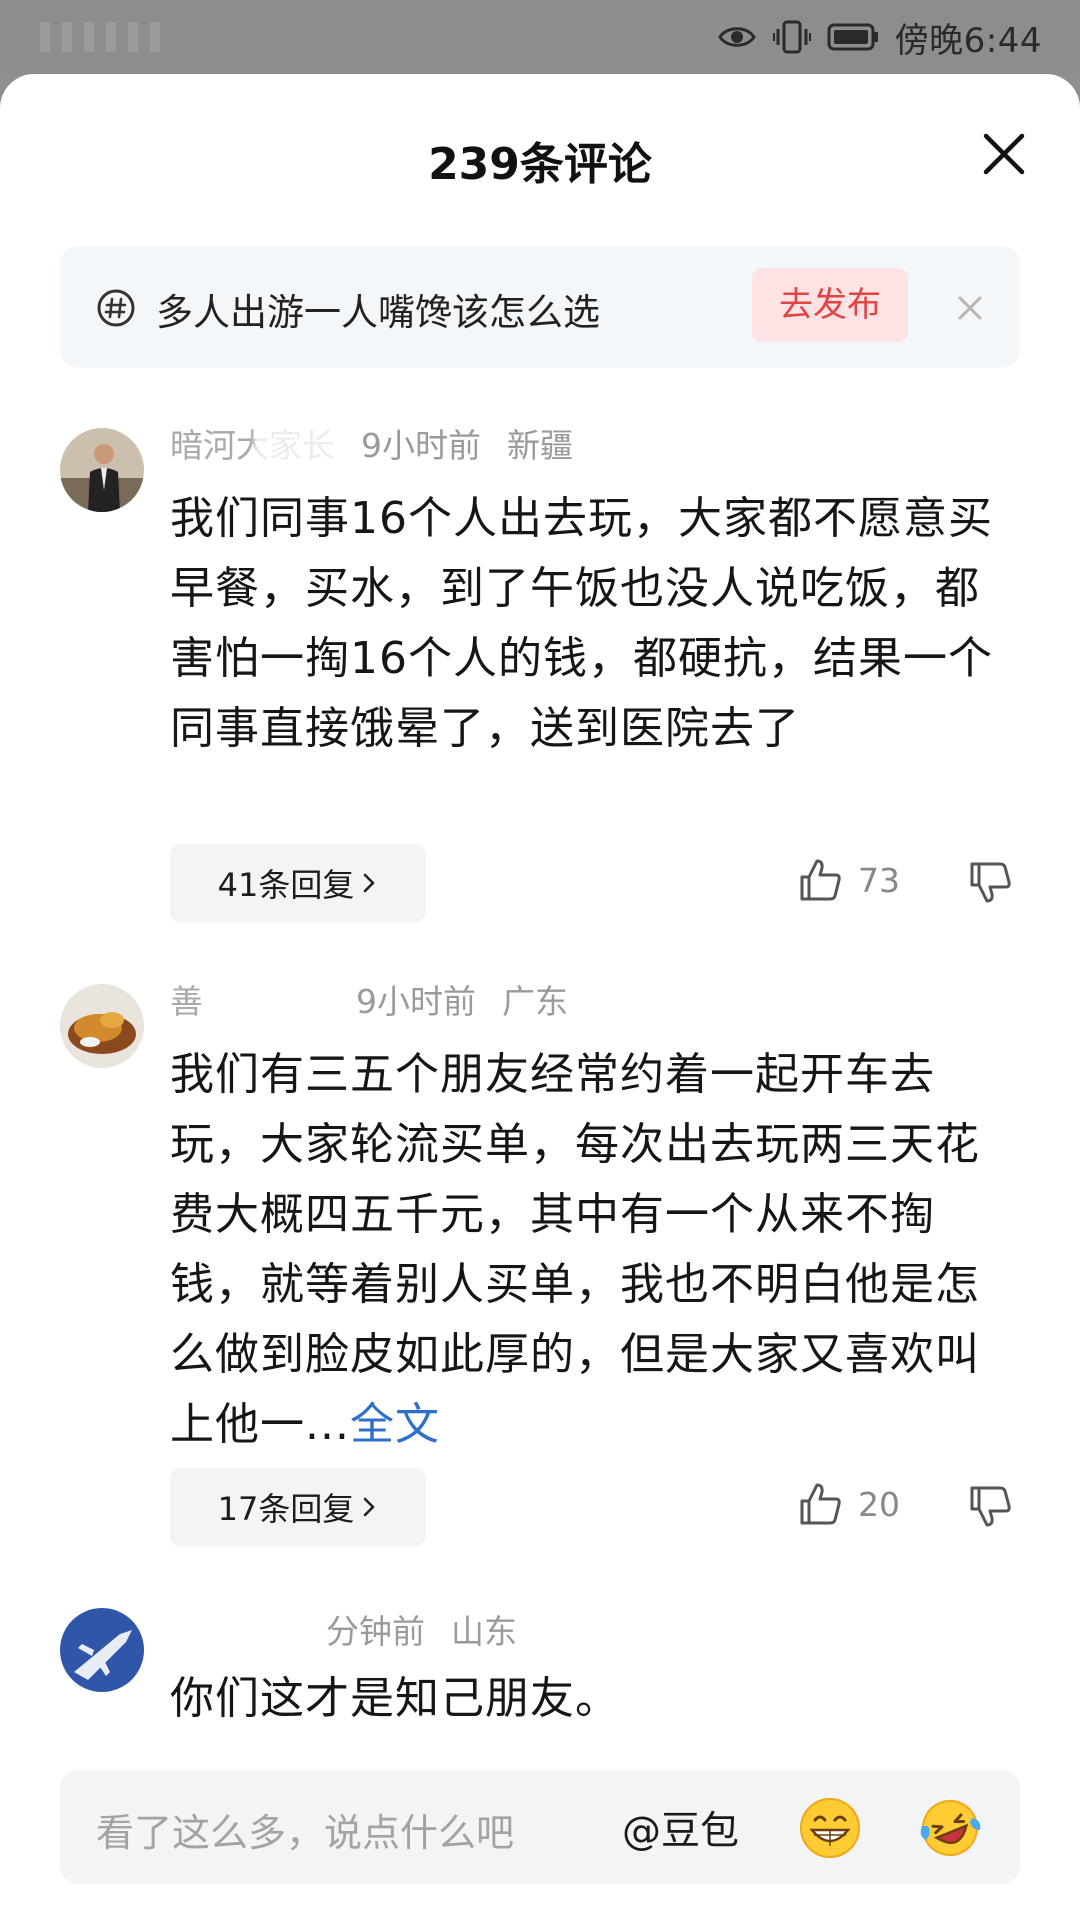  Describe the element at coordinates (116, 308) in the screenshot. I see `hashtag-icon` at that location.